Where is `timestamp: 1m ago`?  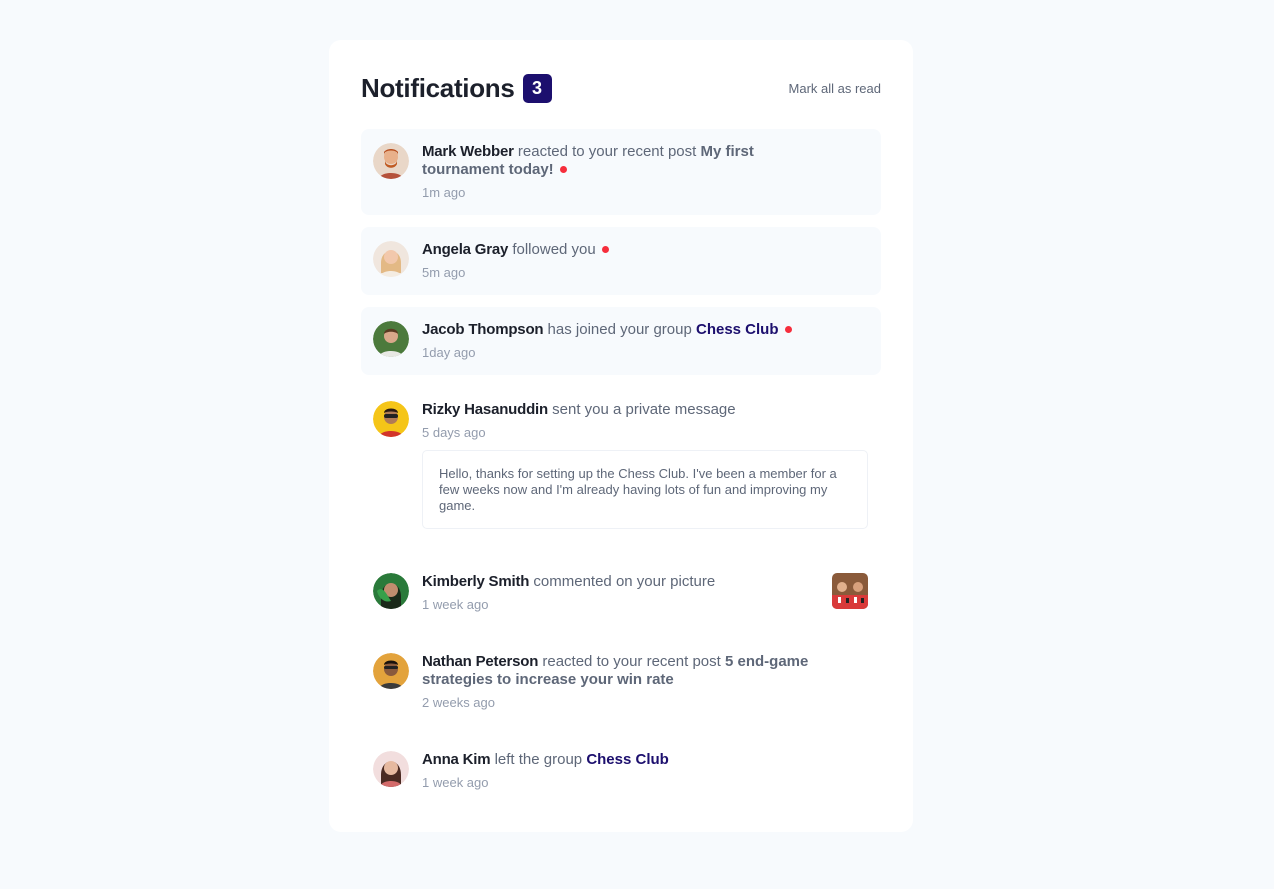
timestamp: 1m ago is located at coordinates (444, 192).